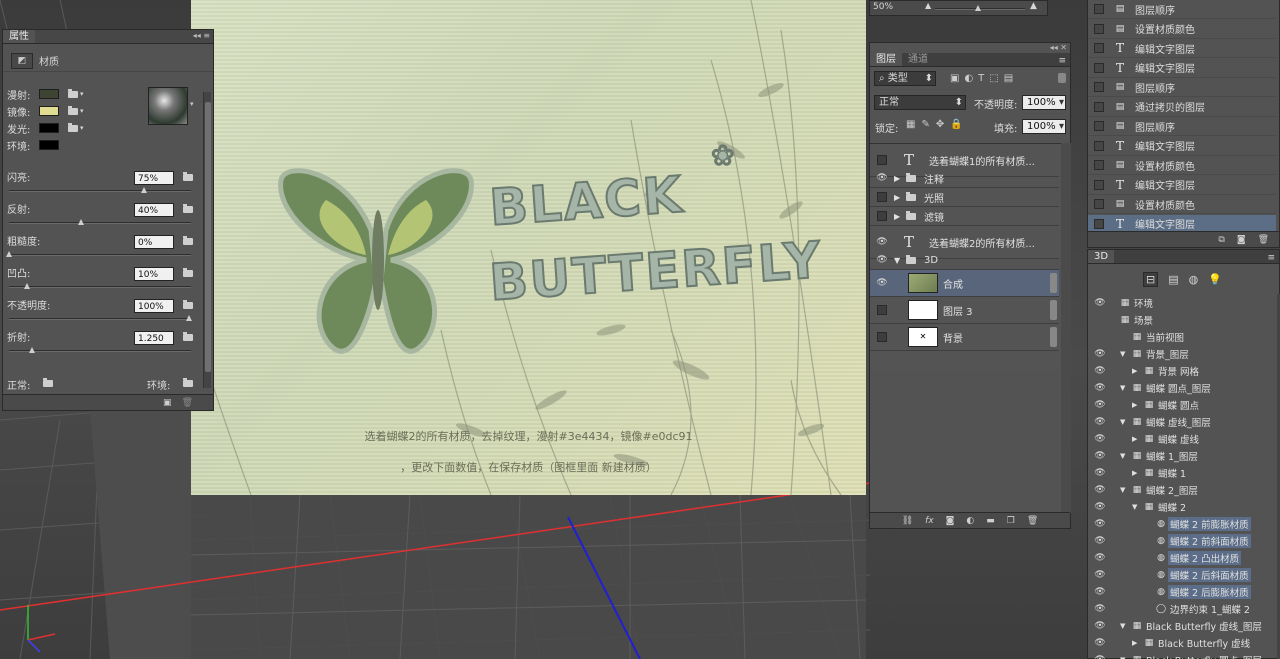  I want to click on scene-item: 👁 ▼ ▦ 蝴蝶 2, so click(1182, 506).